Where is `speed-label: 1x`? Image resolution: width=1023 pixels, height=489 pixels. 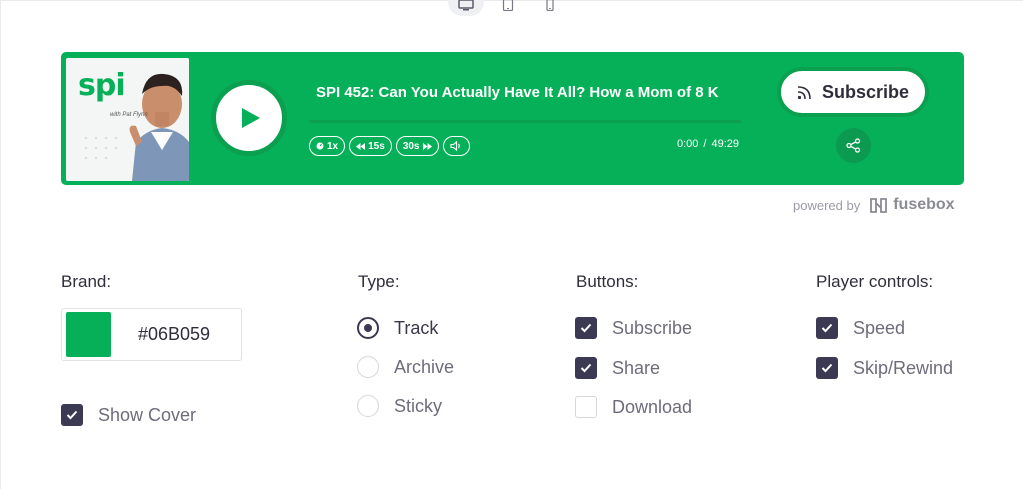 speed-label: 1x is located at coordinates (333, 146).